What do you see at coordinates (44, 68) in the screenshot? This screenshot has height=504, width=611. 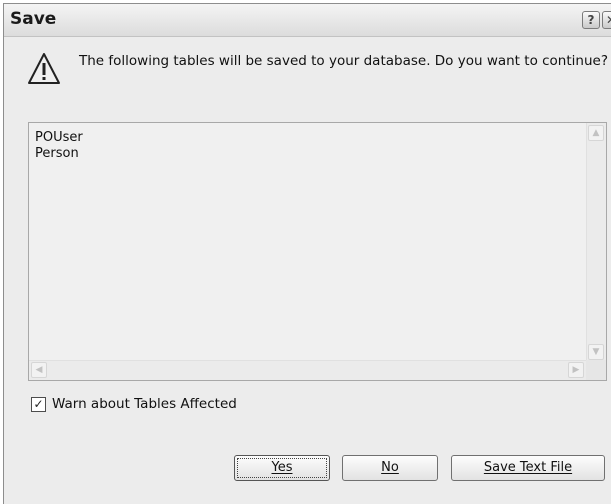 I see `warning-icon` at bounding box center [44, 68].